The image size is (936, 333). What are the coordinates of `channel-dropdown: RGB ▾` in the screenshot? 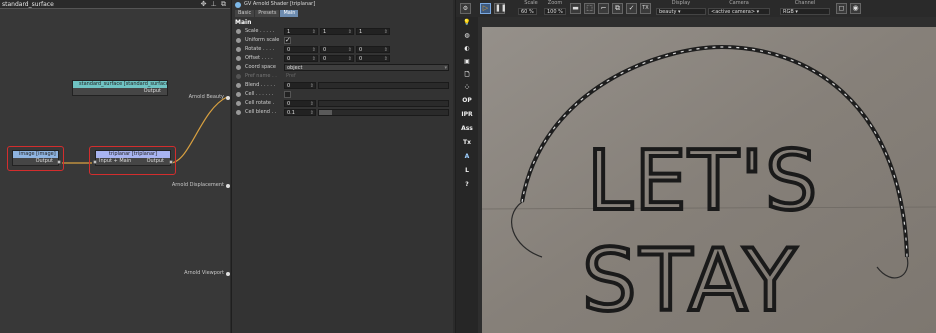 It's located at (805, 11).